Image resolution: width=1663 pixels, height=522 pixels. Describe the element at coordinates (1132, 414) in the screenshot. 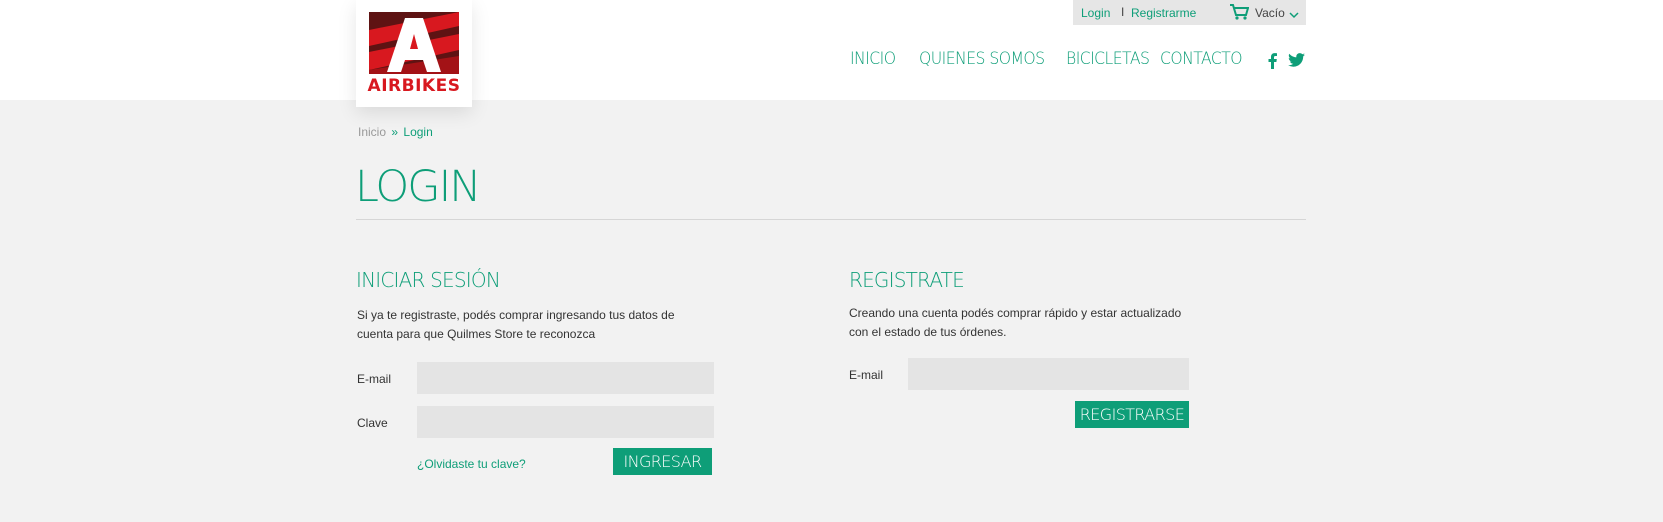

I see `register-submit-button: REGISTRARSE` at that location.